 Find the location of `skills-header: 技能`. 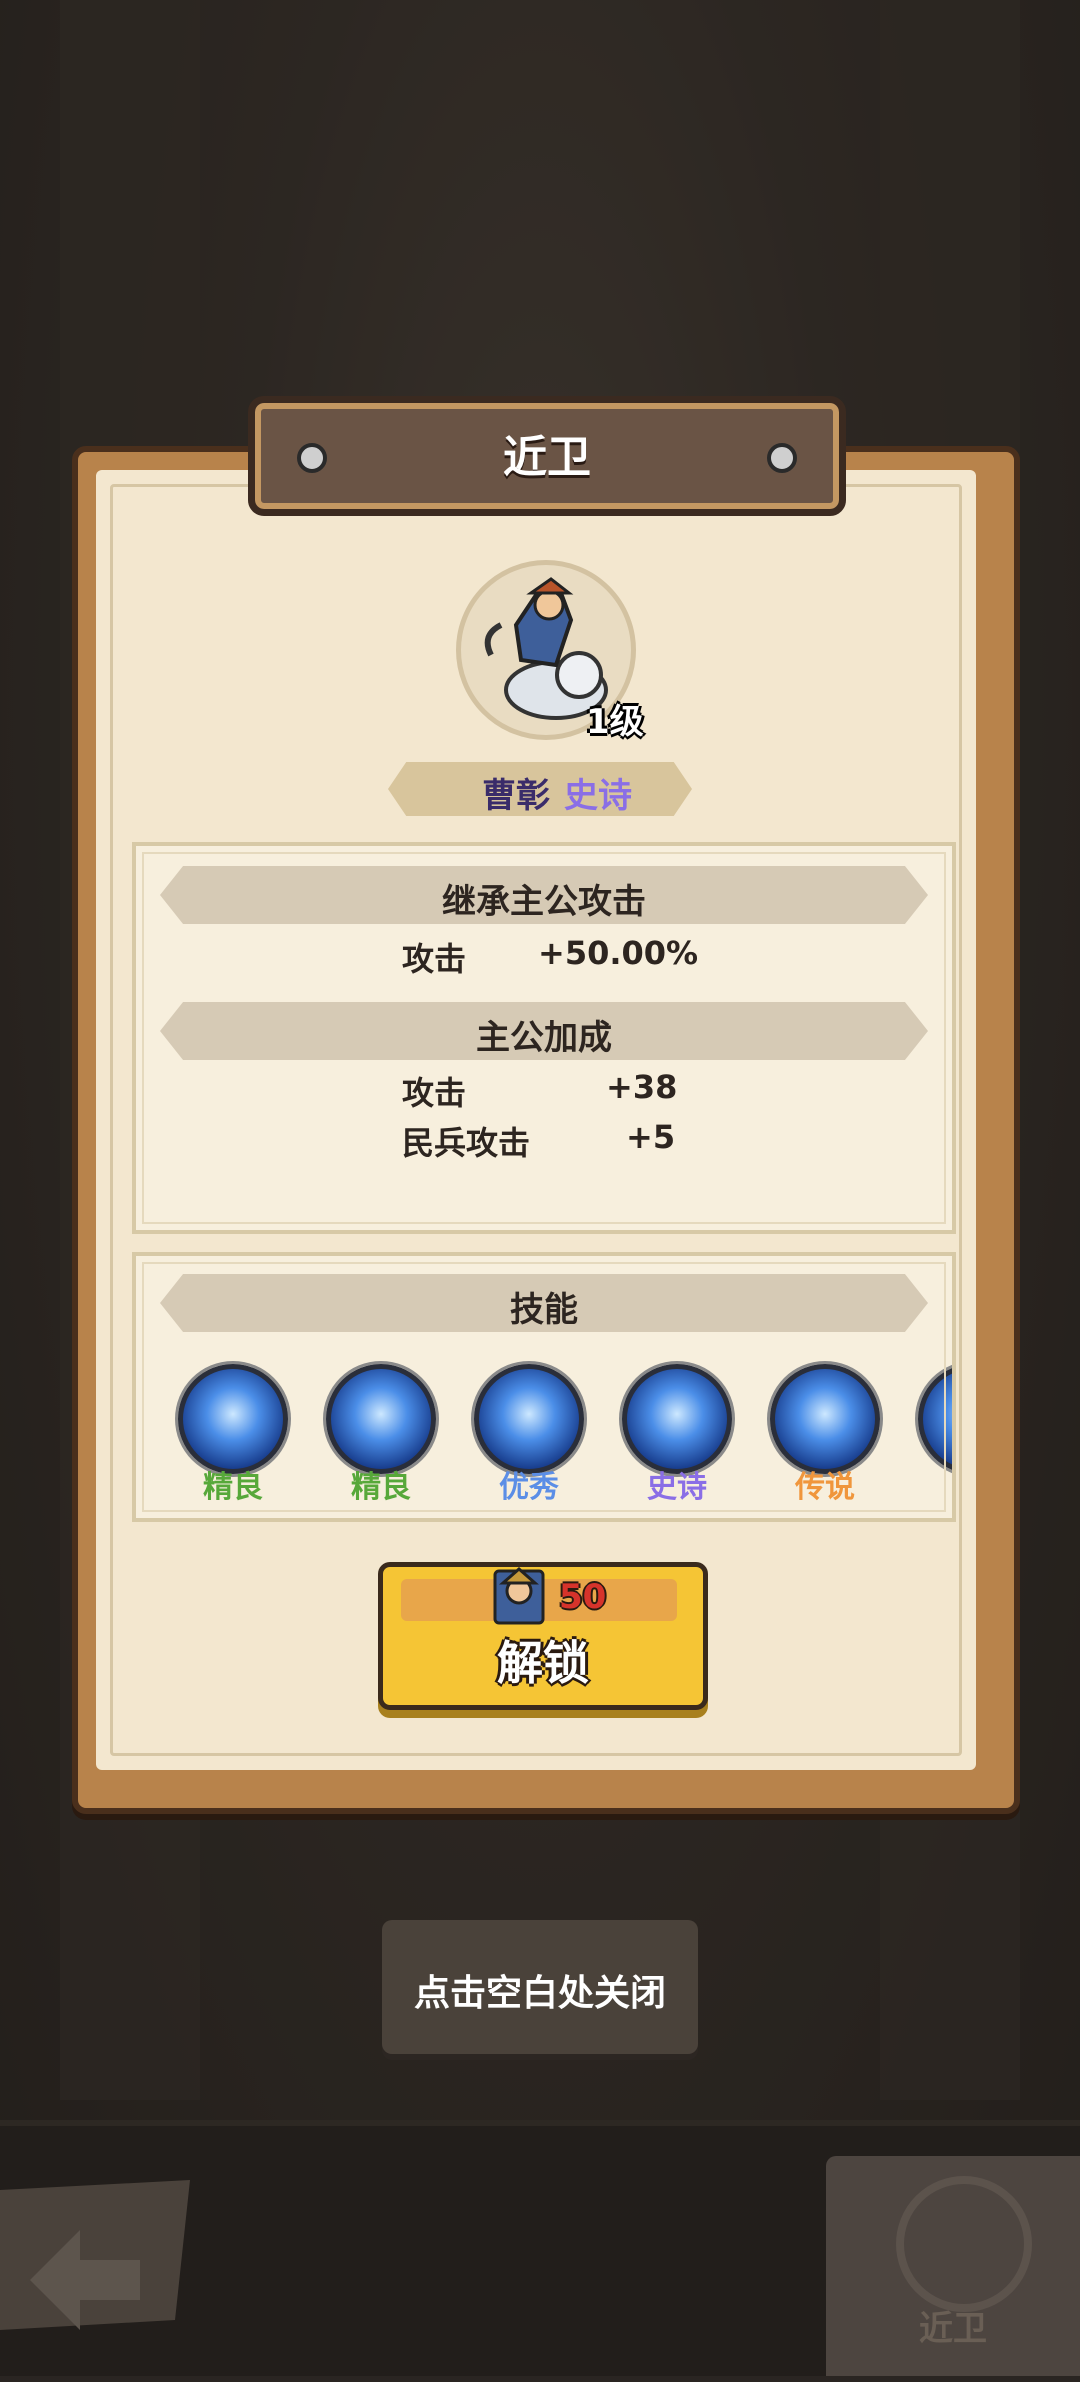

skills-header: 技能 is located at coordinates (544, 1303).